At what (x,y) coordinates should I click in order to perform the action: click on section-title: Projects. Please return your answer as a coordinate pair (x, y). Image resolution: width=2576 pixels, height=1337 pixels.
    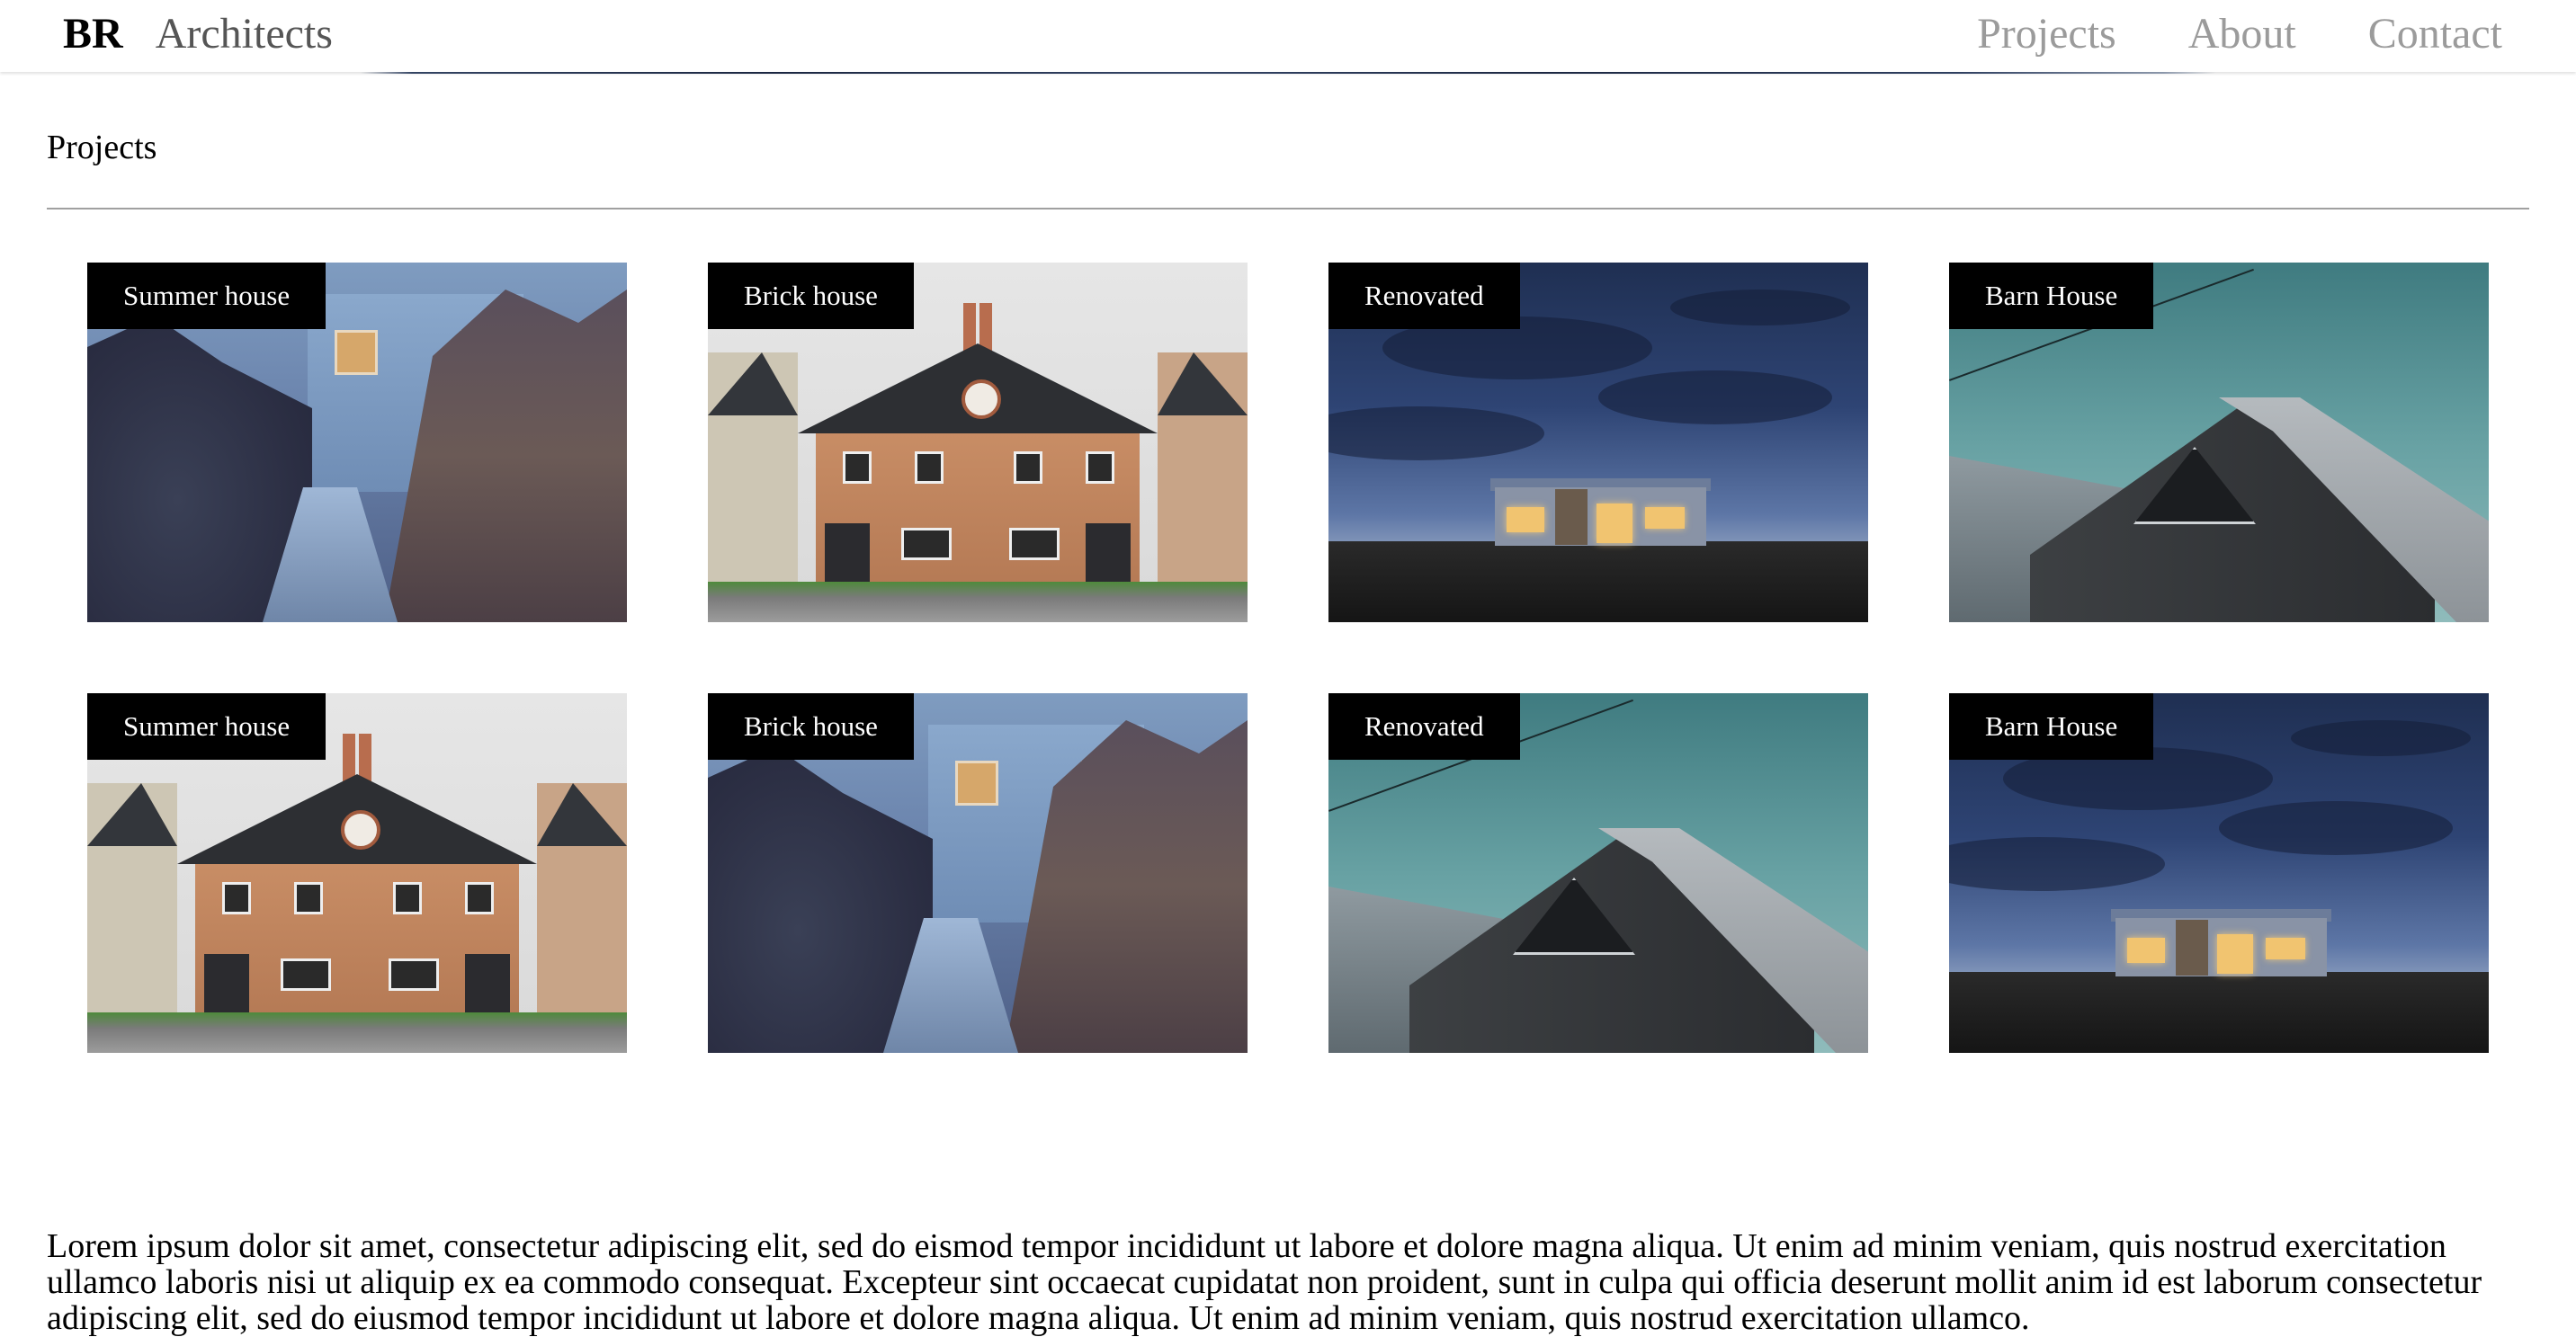
    Looking at the image, I should click on (102, 147).